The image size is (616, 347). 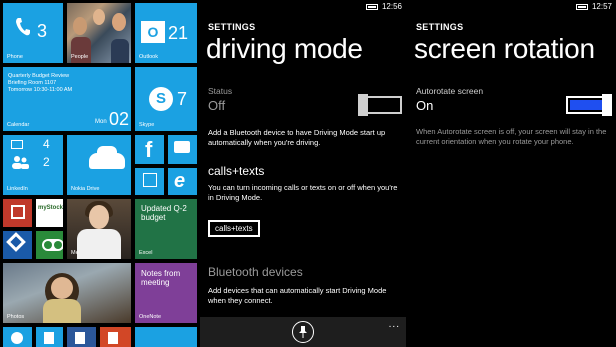 I want to click on tile-chase, so click(x=17, y=245).